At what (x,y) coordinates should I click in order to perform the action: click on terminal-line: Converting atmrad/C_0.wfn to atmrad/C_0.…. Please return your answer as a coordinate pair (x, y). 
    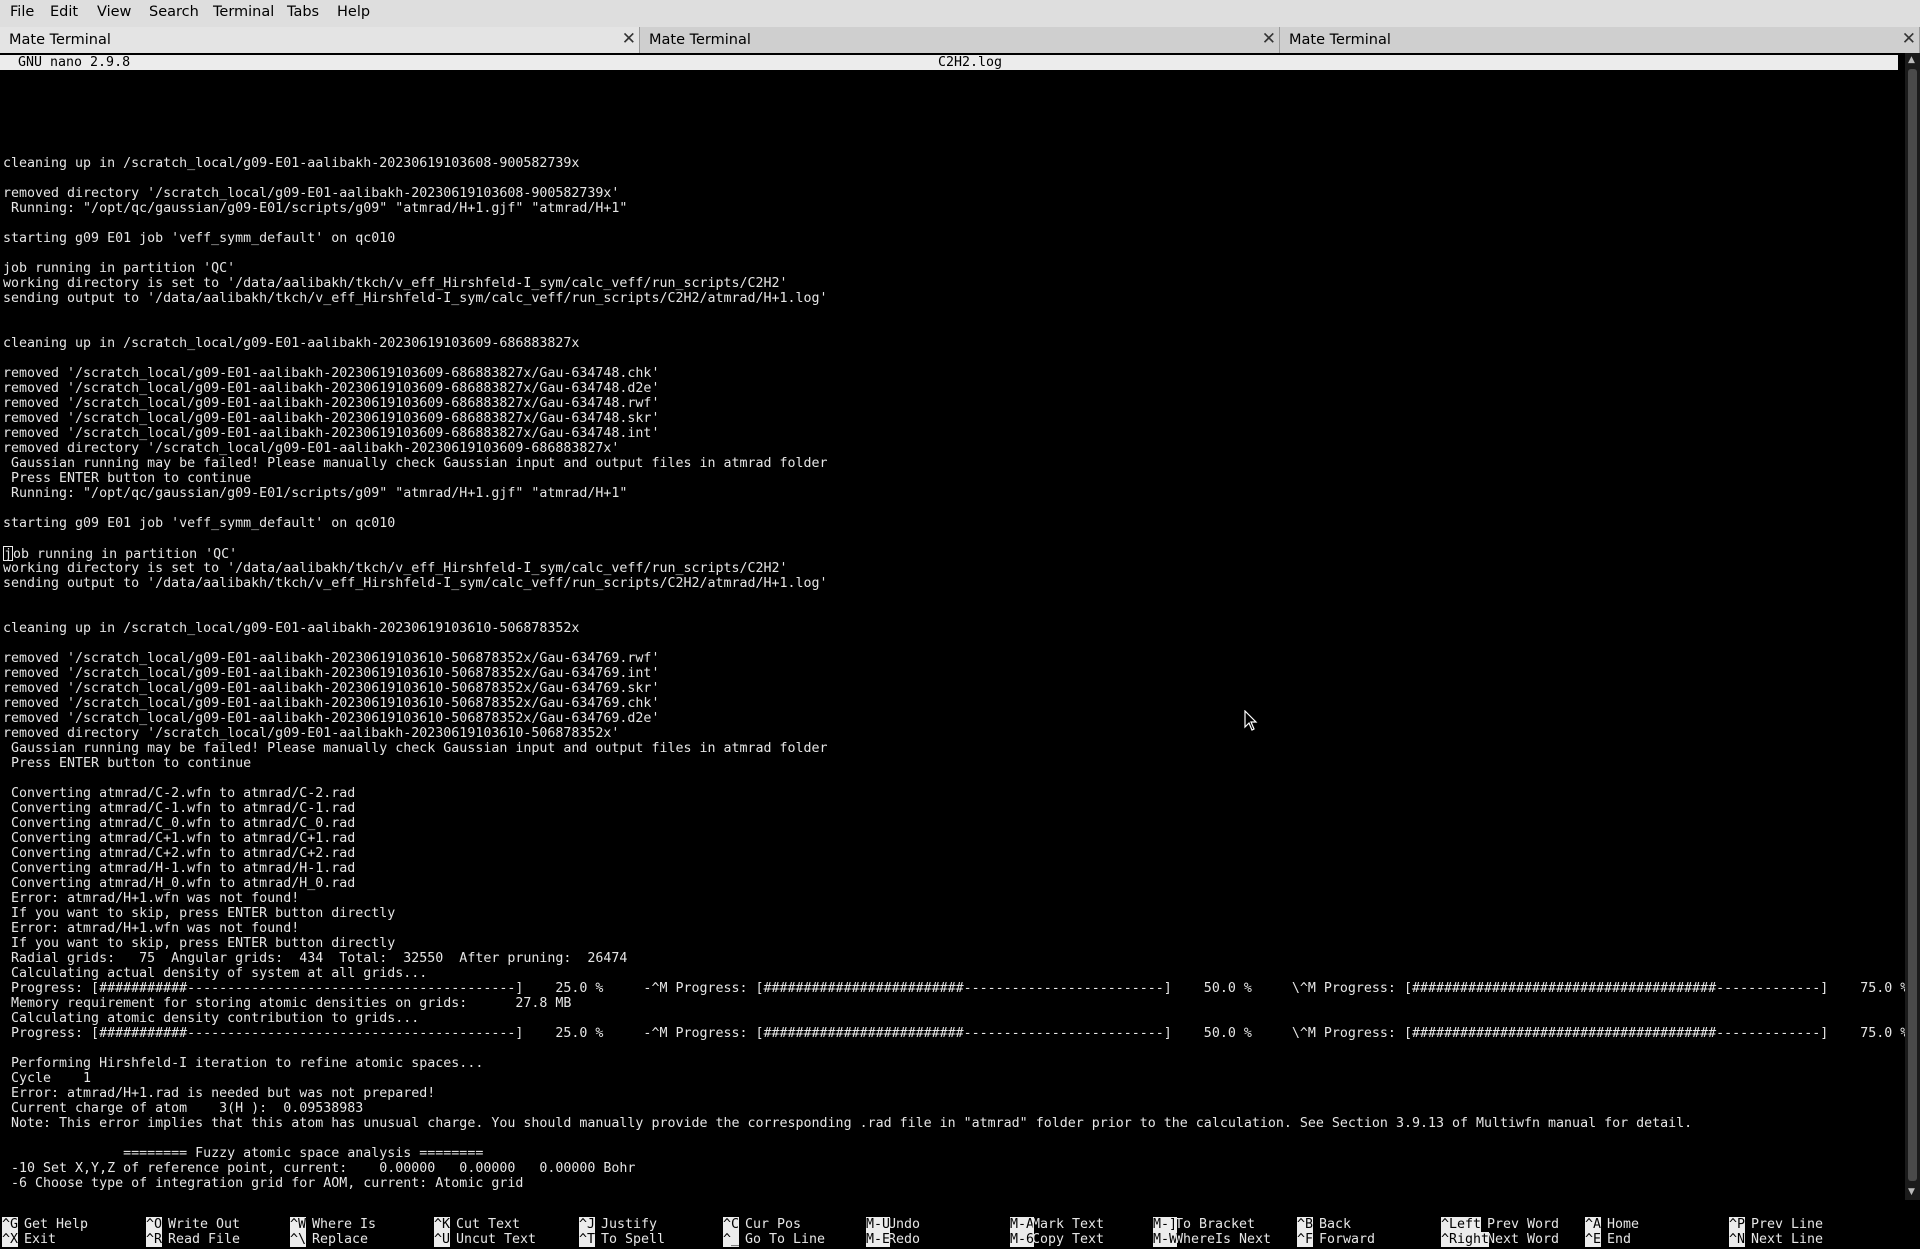
    Looking at the image, I should click on (179, 823).